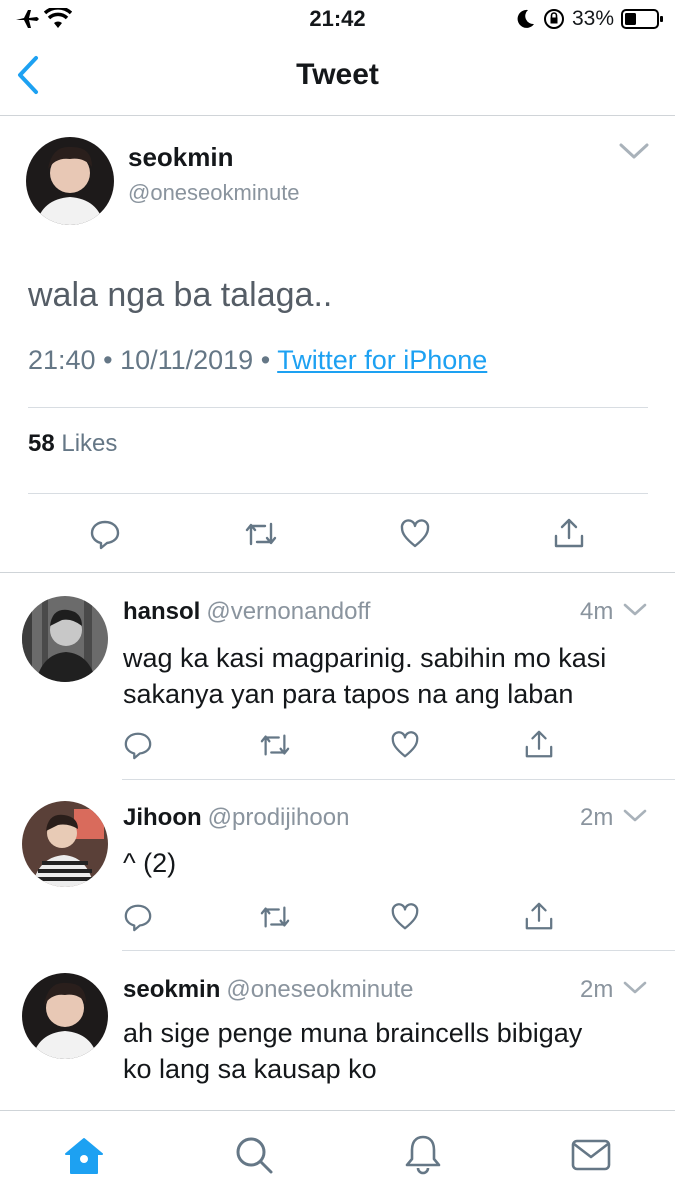 Image resolution: width=675 pixels, height=1201 pixels. What do you see at coordinates (597, 611) in the screenshot?
I see `reply-timestamp: 4m` at bounding box center [597, 611].